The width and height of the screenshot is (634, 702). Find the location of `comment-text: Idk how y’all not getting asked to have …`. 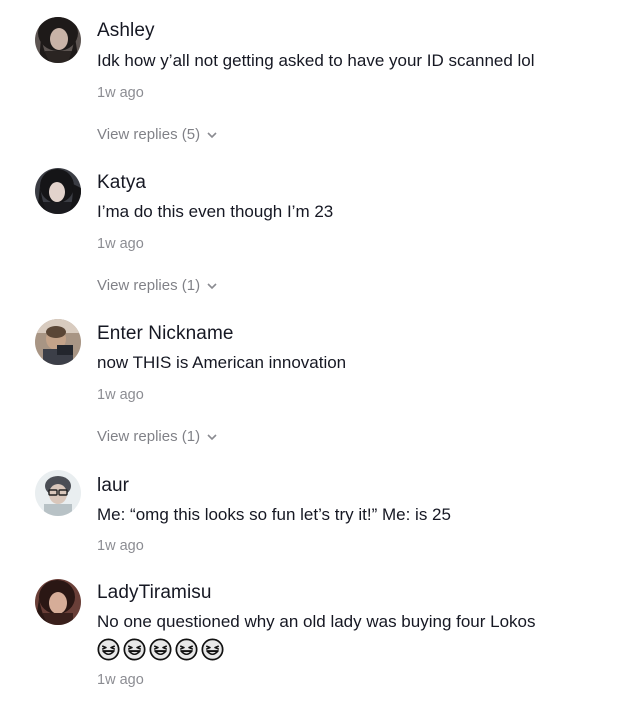

comment-text: Idk how y’all not getting asked to have … is located at coordinates (316, 60).